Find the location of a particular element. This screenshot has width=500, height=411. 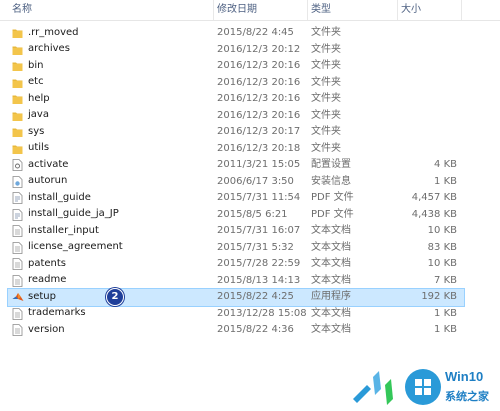

file-name-cell: autorun is located at coordinates (39, 182).